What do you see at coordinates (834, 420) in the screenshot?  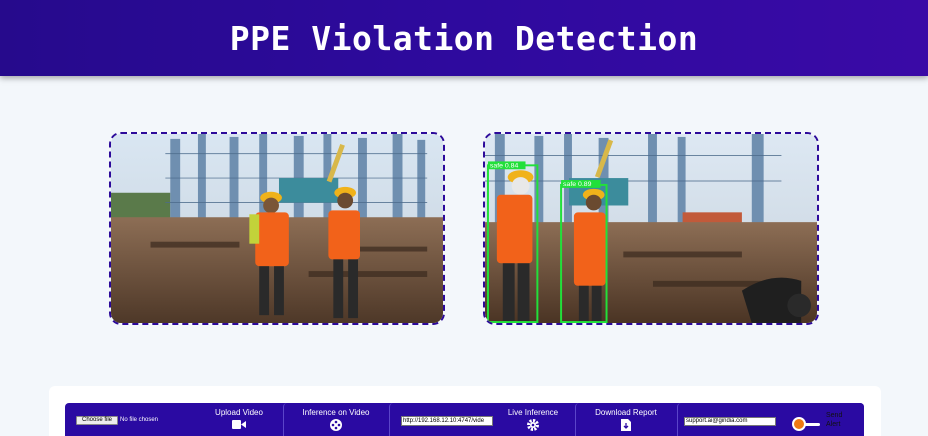 I see `send-alert-label: Send Alert` at bounding box center [834, 420].